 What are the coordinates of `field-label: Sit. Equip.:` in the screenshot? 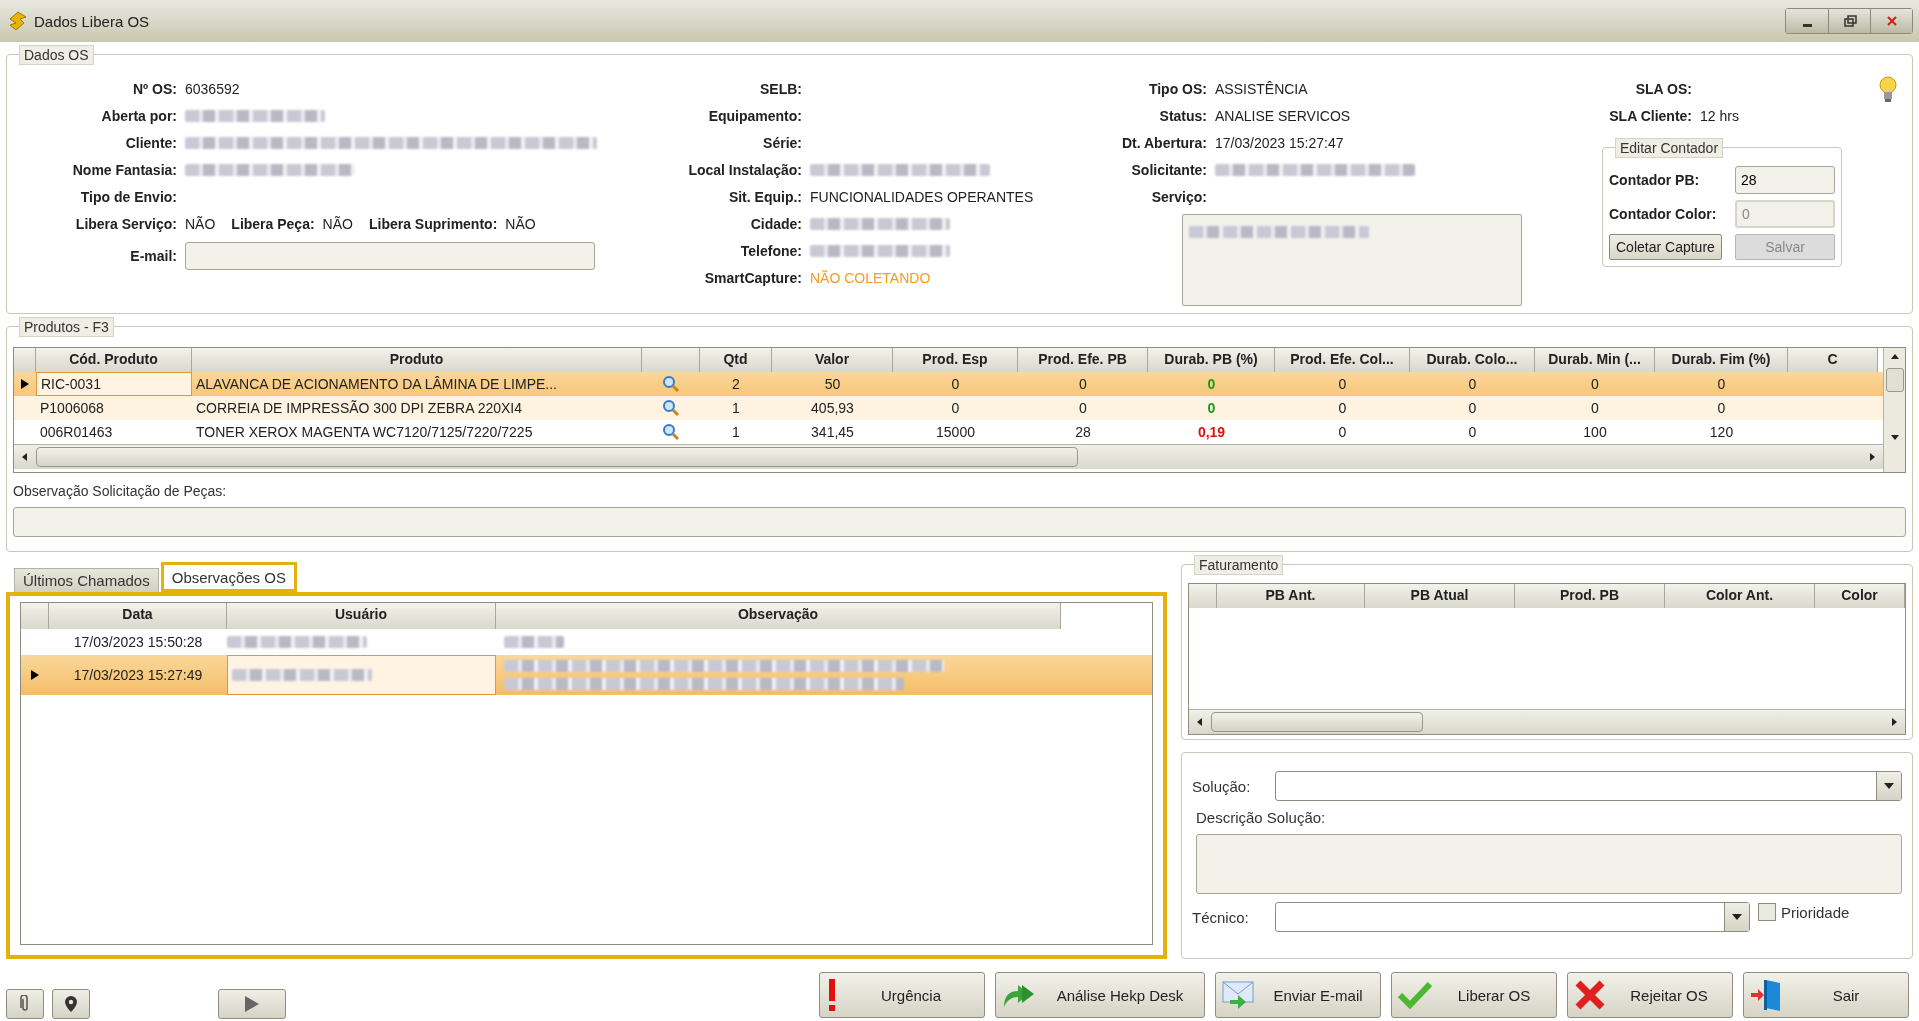 It's located at (765, 197).